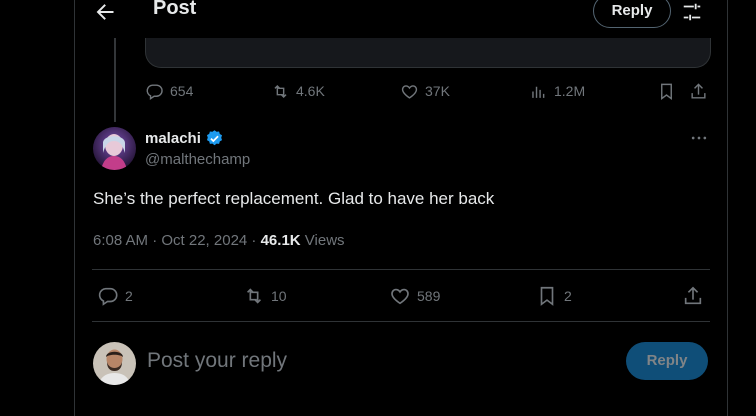 The height and width of the screenshot is (416, 756). What do you see at coordinates (327, 361) in the screenshot?
I see `reply-input` at bounding box center [327, 361].